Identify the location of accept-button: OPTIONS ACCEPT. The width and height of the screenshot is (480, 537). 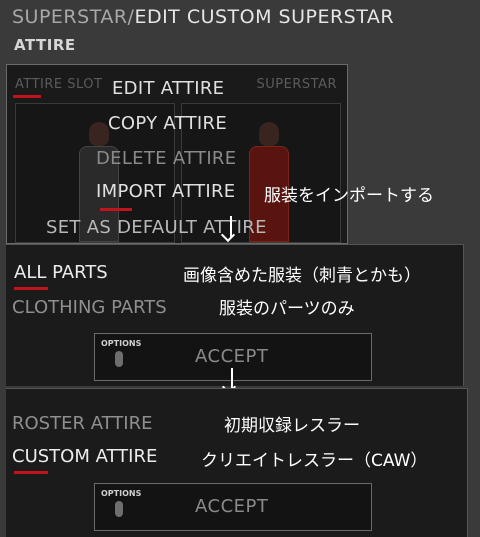
(233, 507).